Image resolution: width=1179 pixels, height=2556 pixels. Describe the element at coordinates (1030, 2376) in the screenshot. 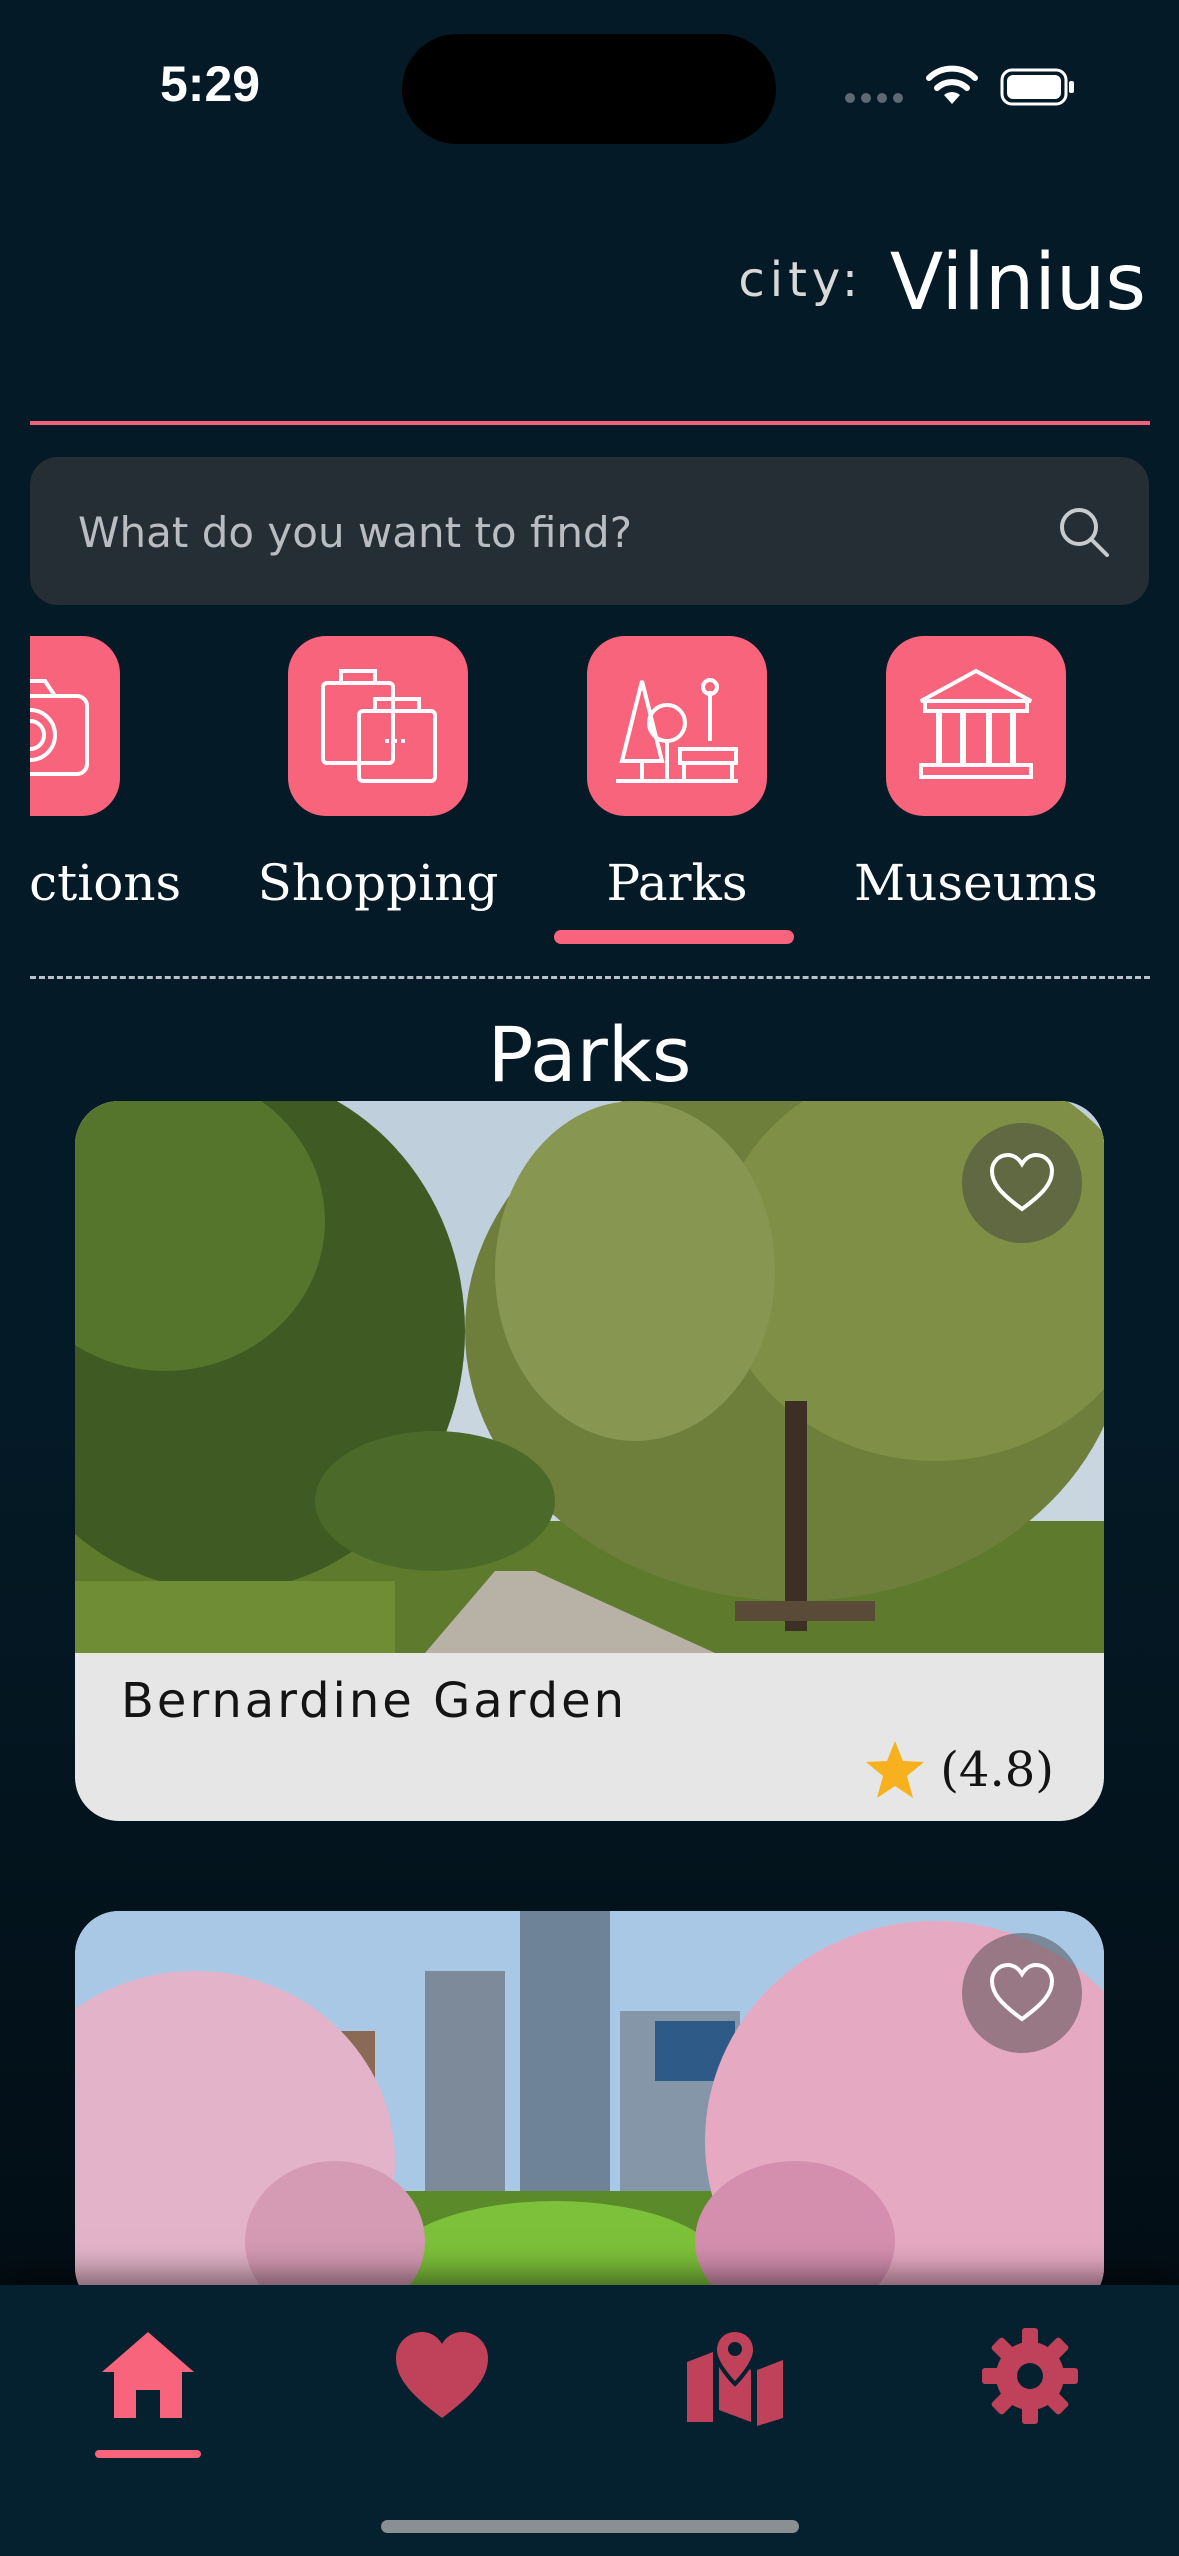

I see `gear-icon` at that location.